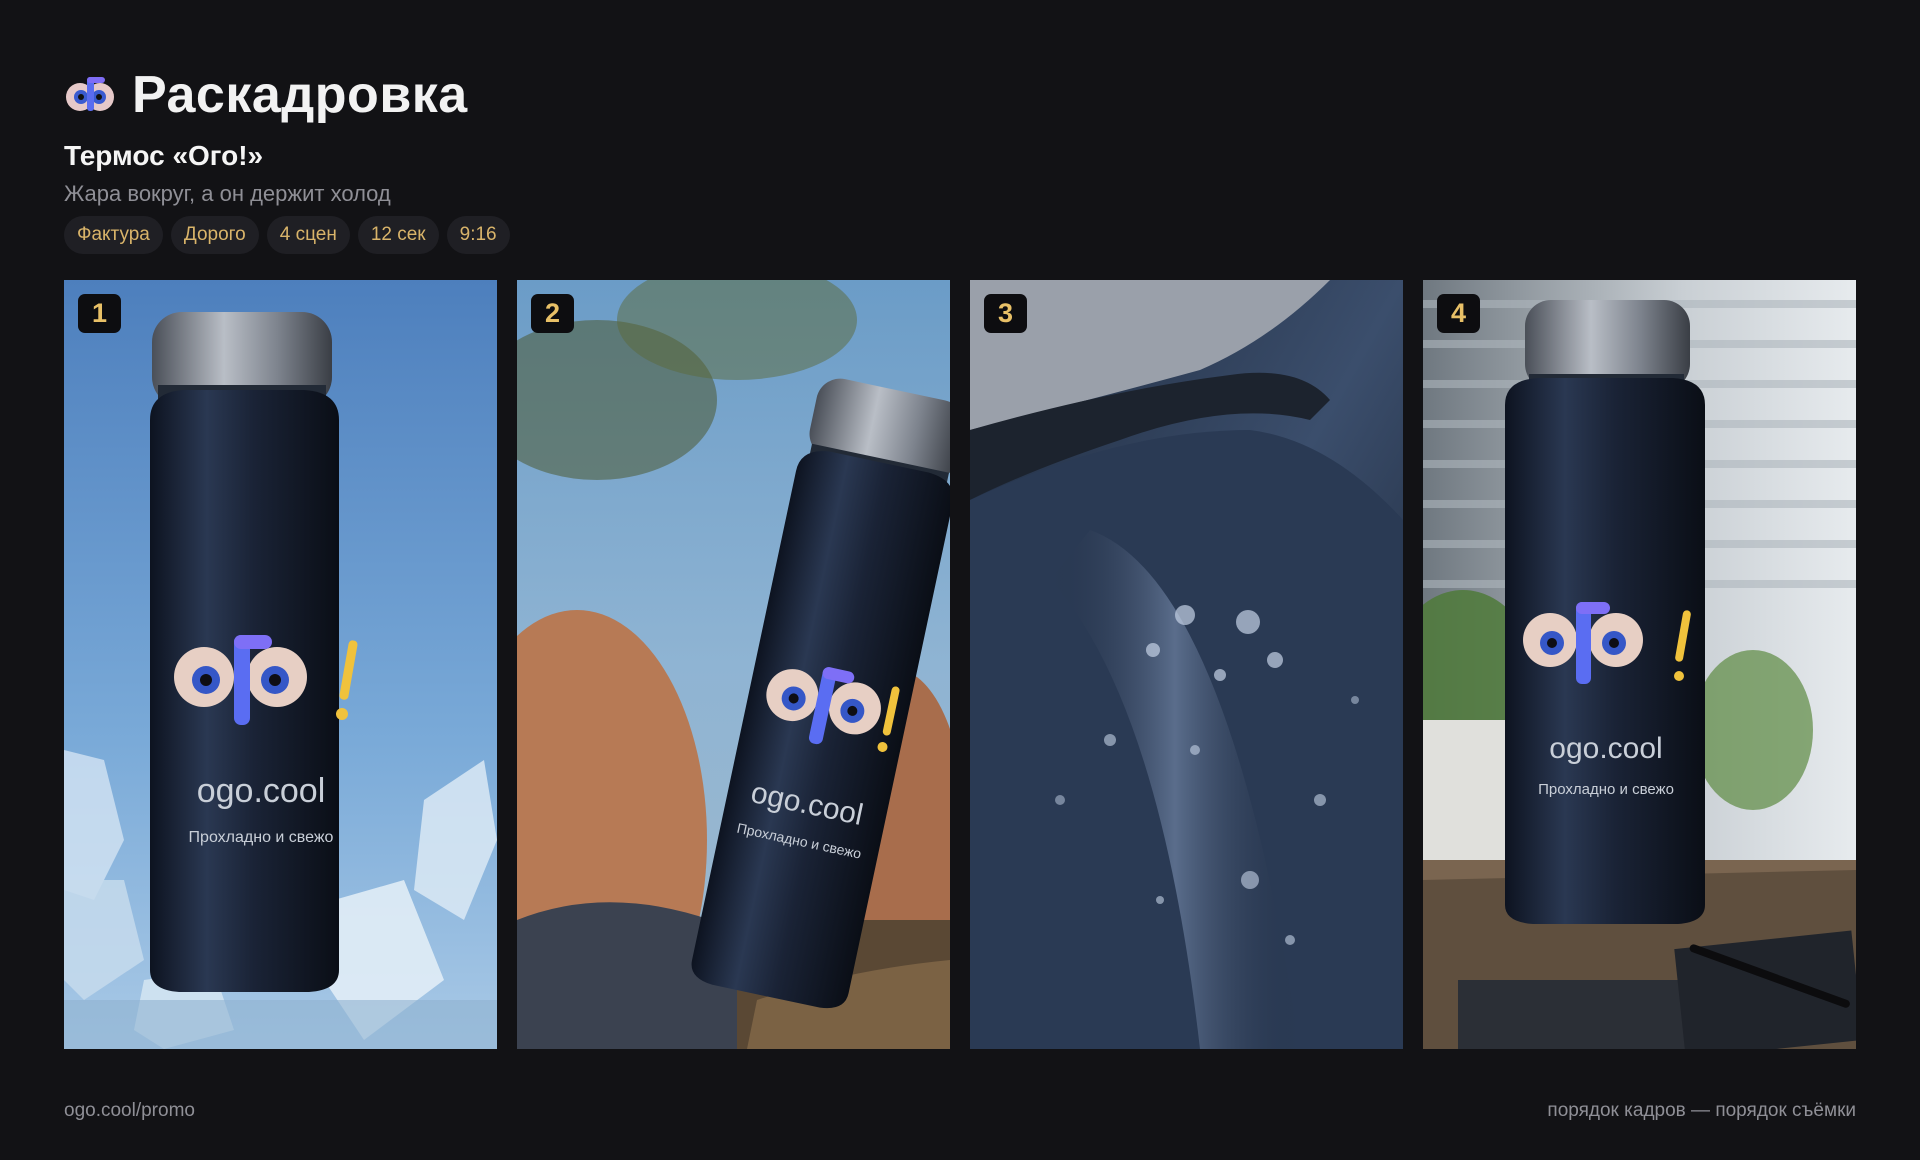 This screenshot has width=1920, height=1160. What do you see at coordinates (1005, 313) in the screenshot?
I see `frame-number-badge: 3` at bounding box center [1005, 313].